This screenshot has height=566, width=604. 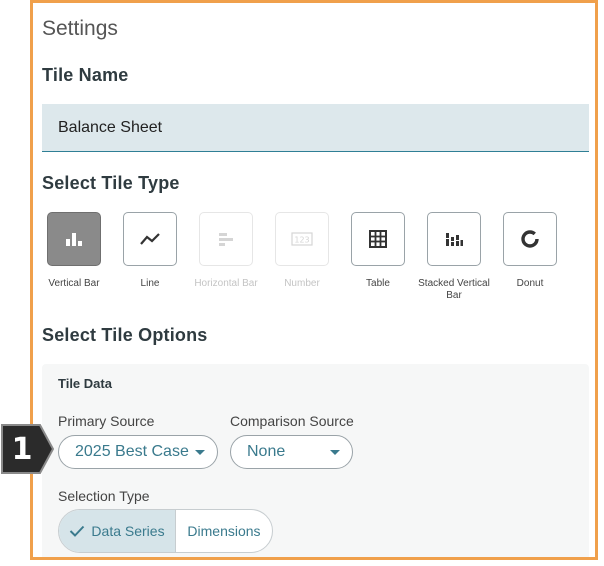 I want to click on selection-type-toggle: Data Series Dimensions, so click(x=165, y=531).